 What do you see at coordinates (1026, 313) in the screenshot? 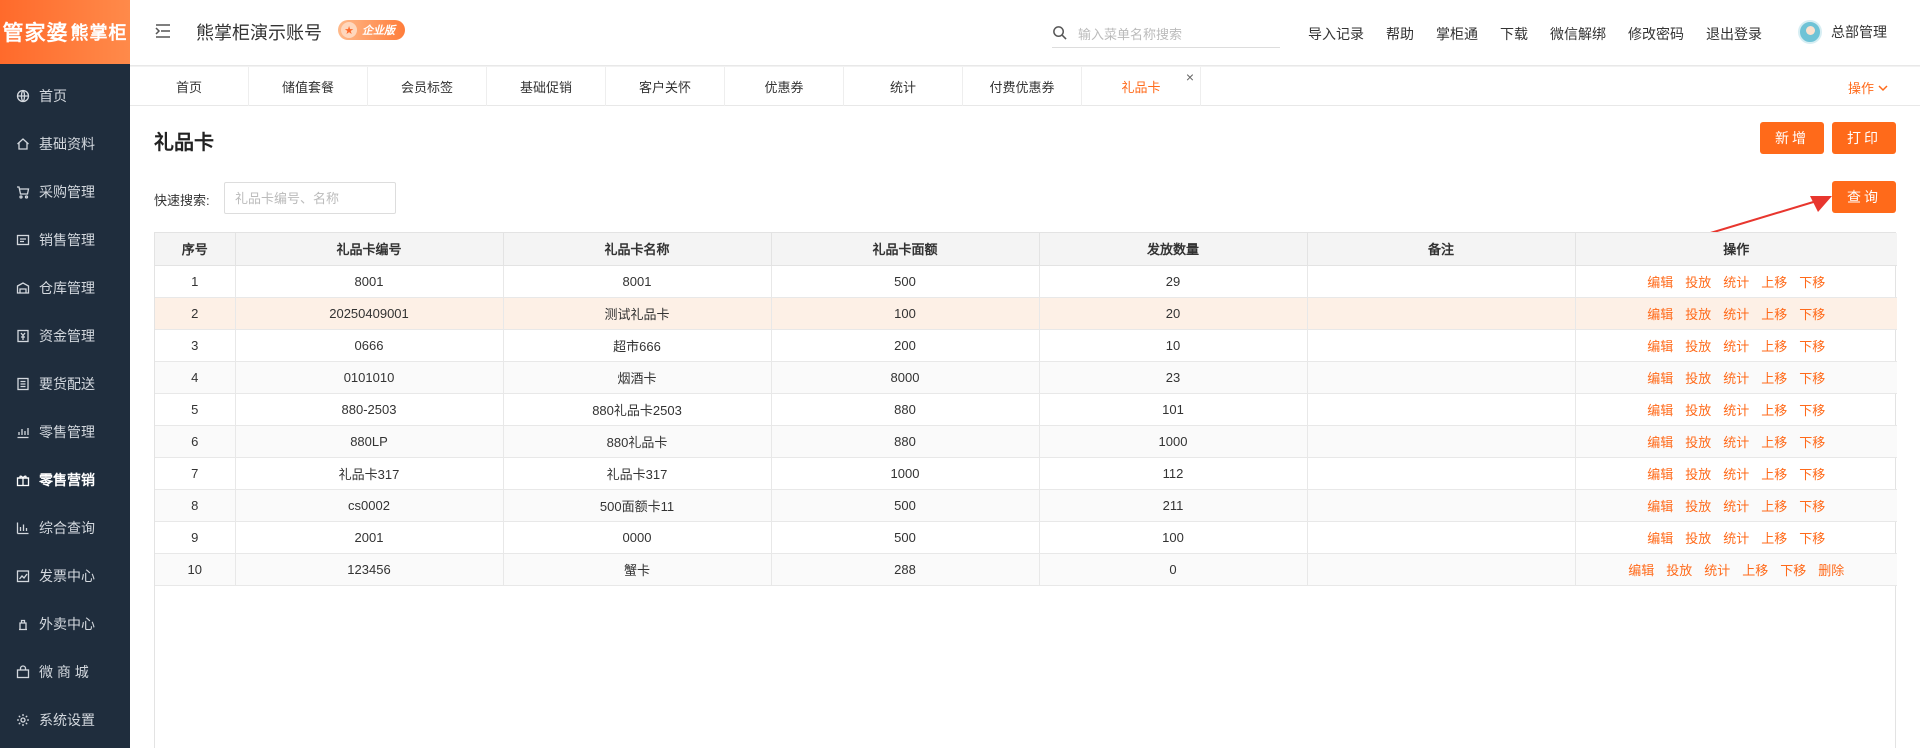
I see `table-row: 2 20250409001 测试礼品卡 100 20 编辑 投放 统计 上移 下移` at bounding box center [1026, 313].